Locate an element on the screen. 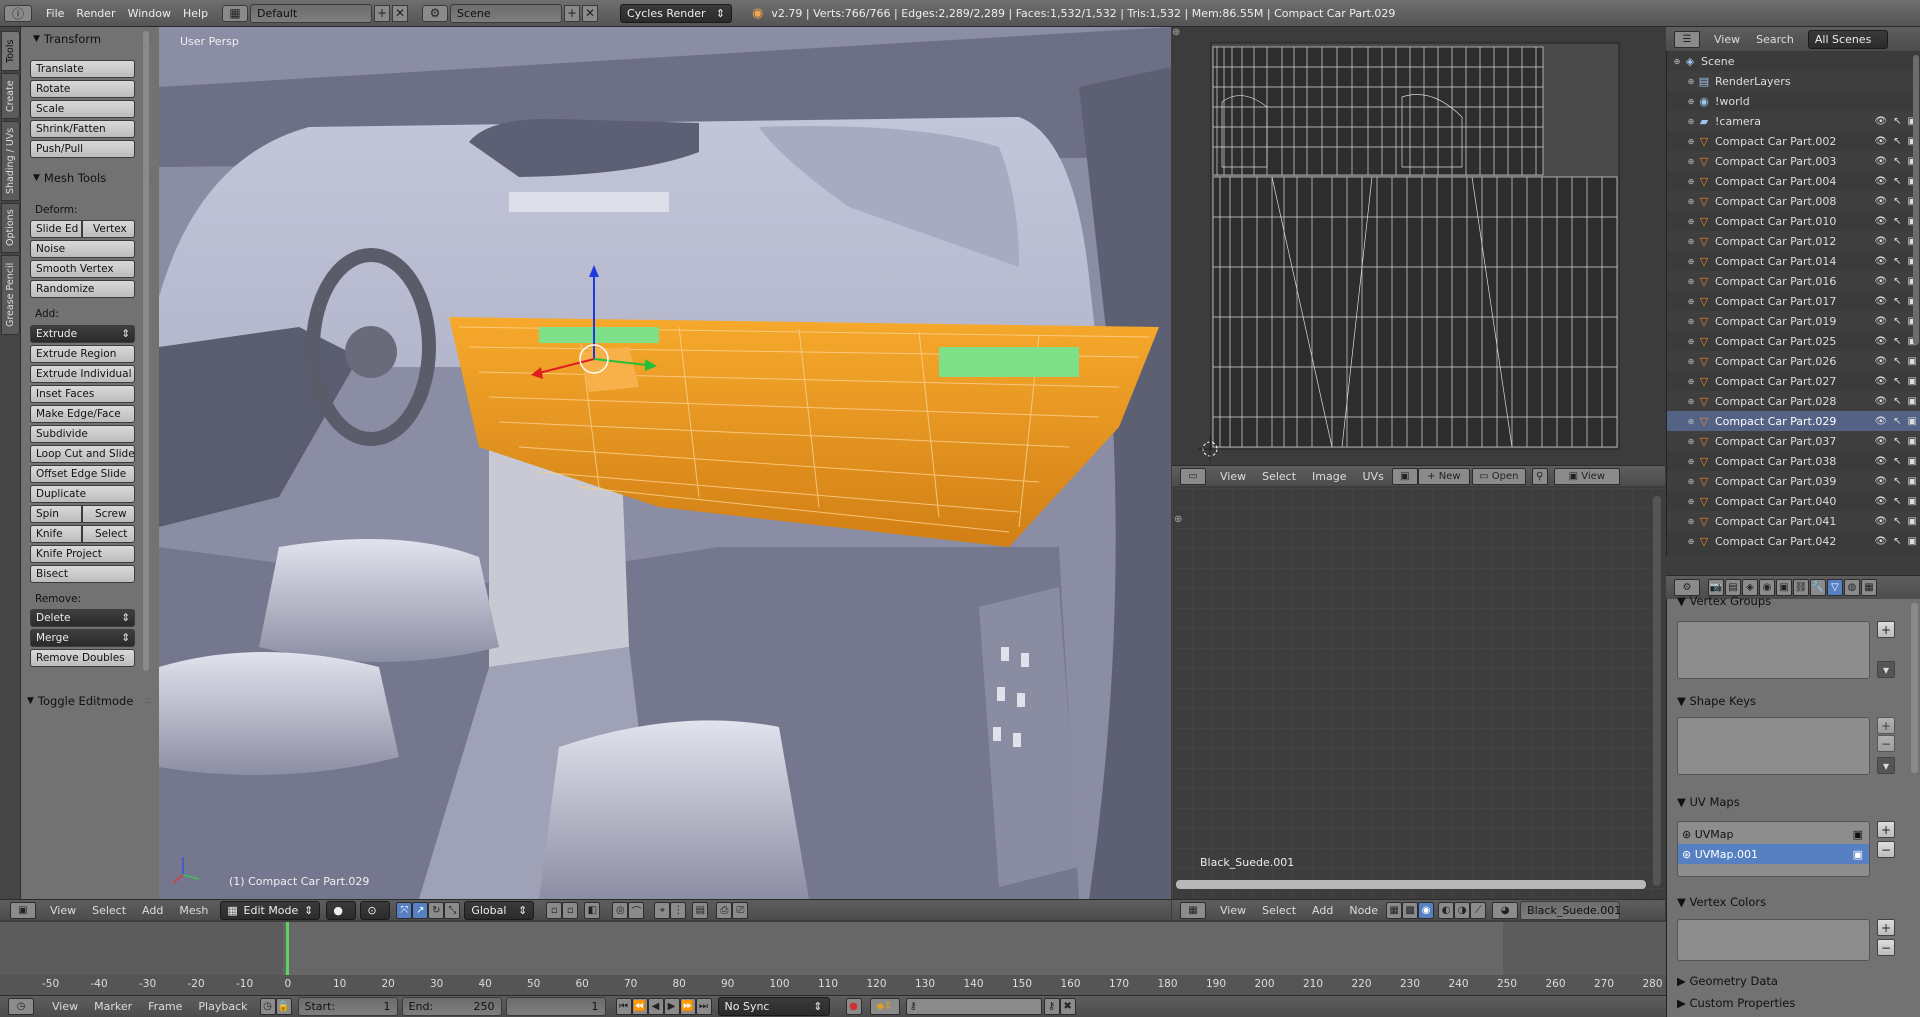  prev-keyframe-icon: ⏪ is located at coordinates (639, 1006).